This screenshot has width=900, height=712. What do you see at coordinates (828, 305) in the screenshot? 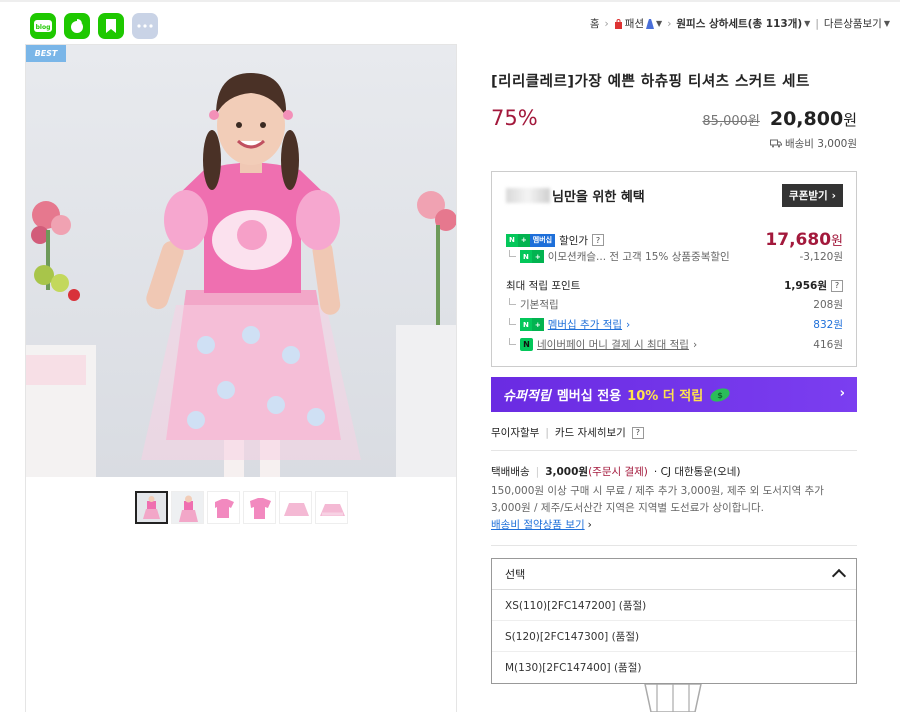
I see `basic-points-value: 208원` at bounding box center [828, 305].